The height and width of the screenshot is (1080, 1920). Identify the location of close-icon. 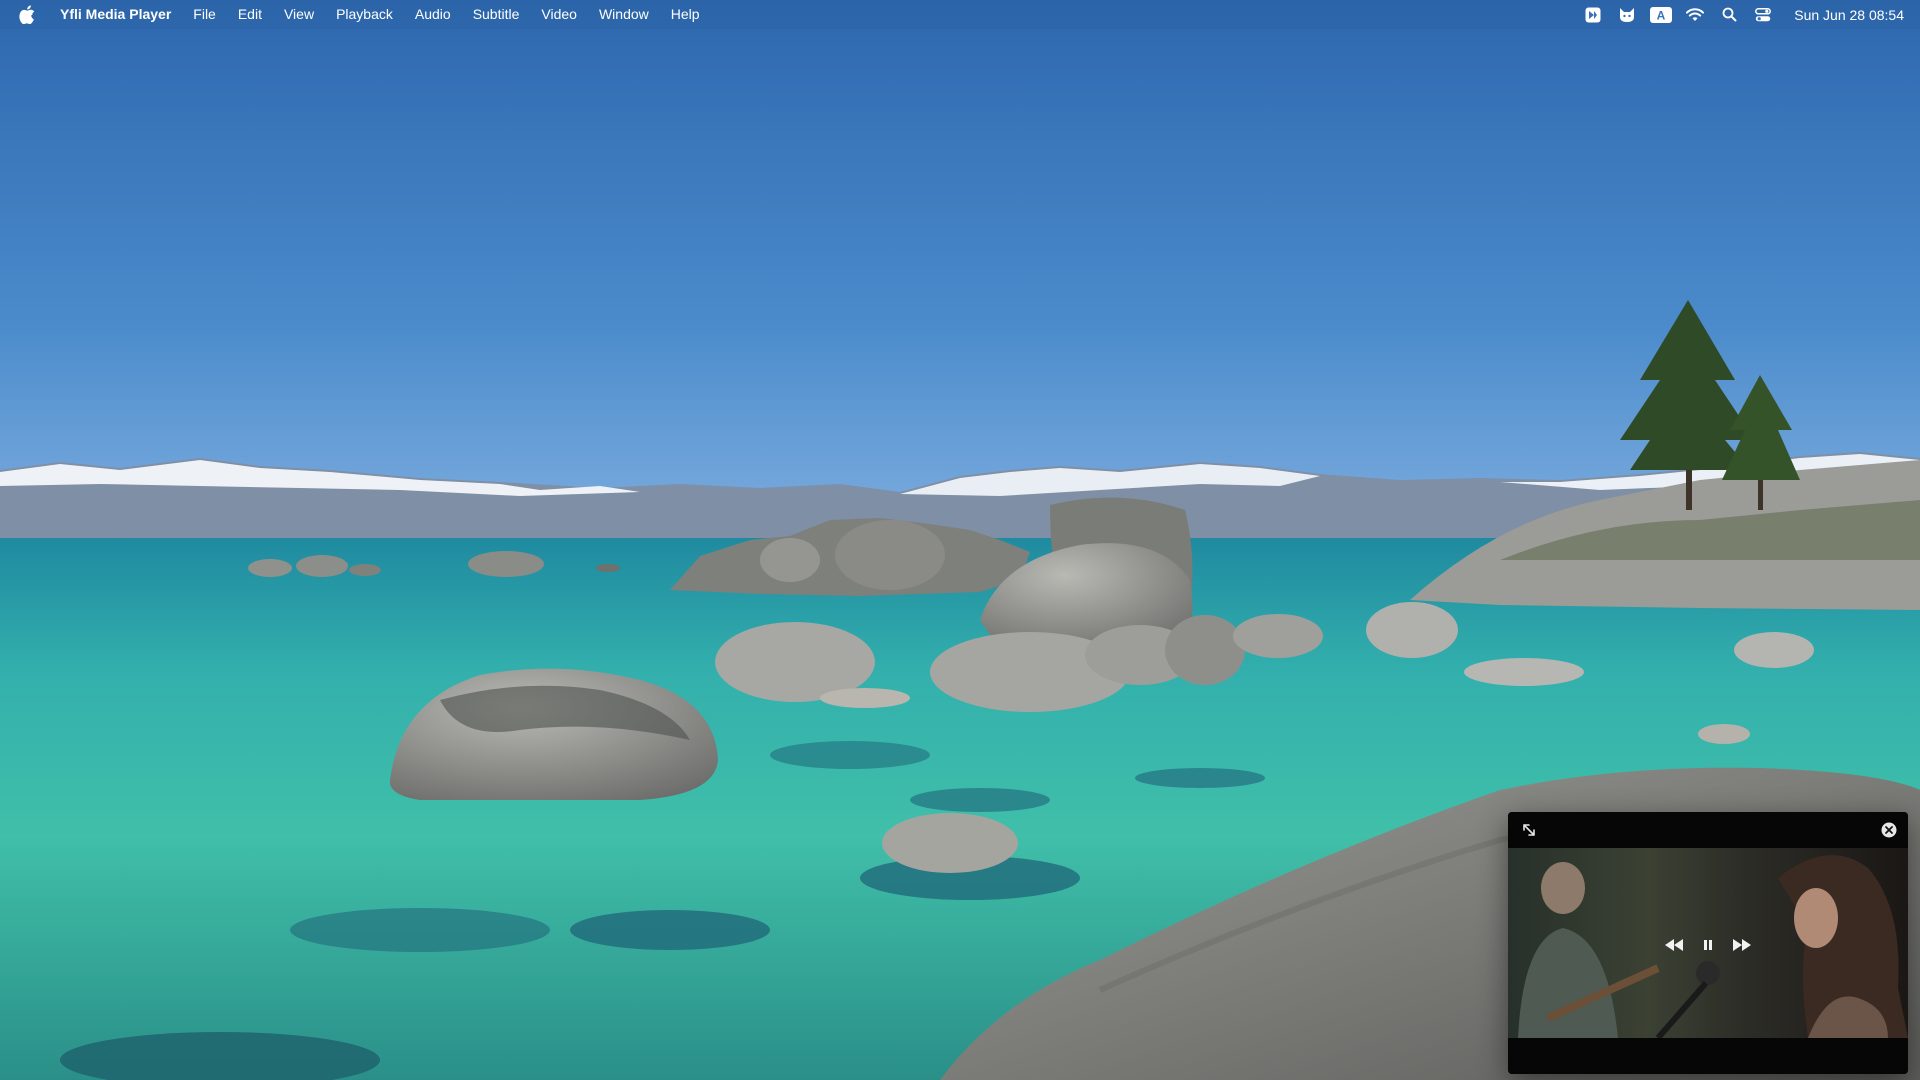
(1889, 830).